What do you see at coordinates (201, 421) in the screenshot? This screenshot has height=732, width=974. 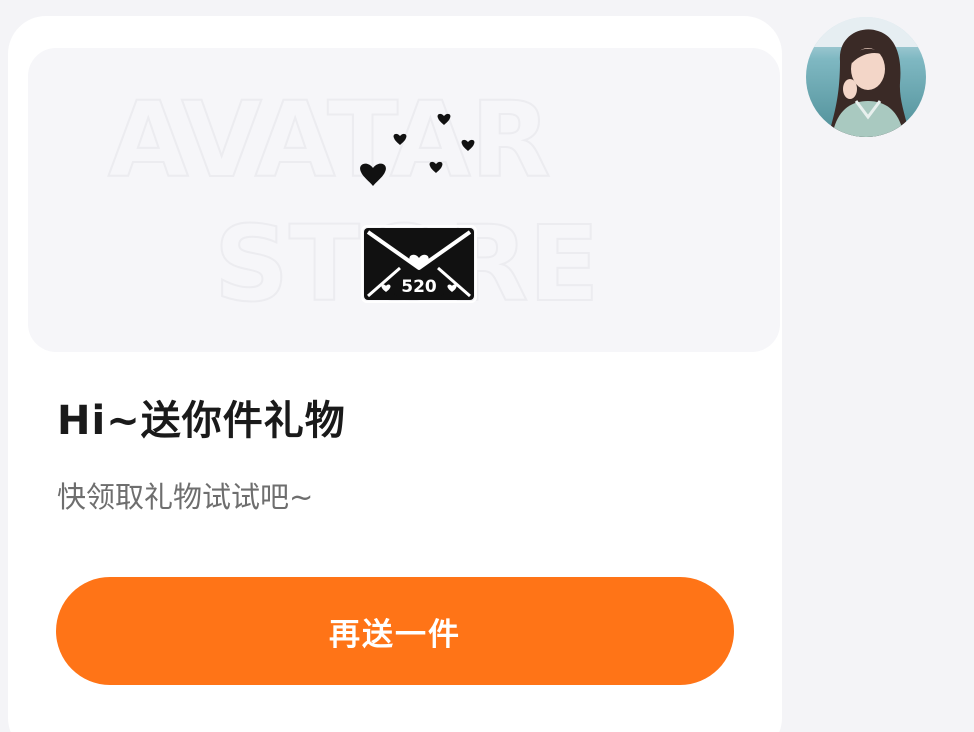 I see `gift-title: Hi~送你件礼物` at bounding box center [201, 421].